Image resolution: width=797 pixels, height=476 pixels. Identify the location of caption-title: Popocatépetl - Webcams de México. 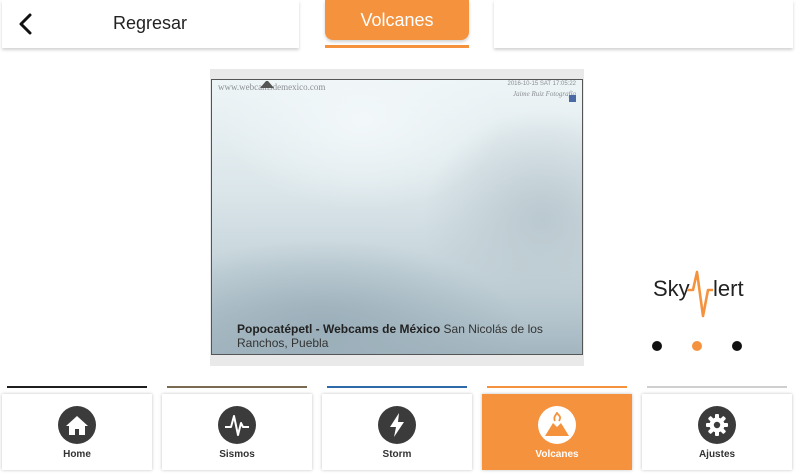
(339, 329).